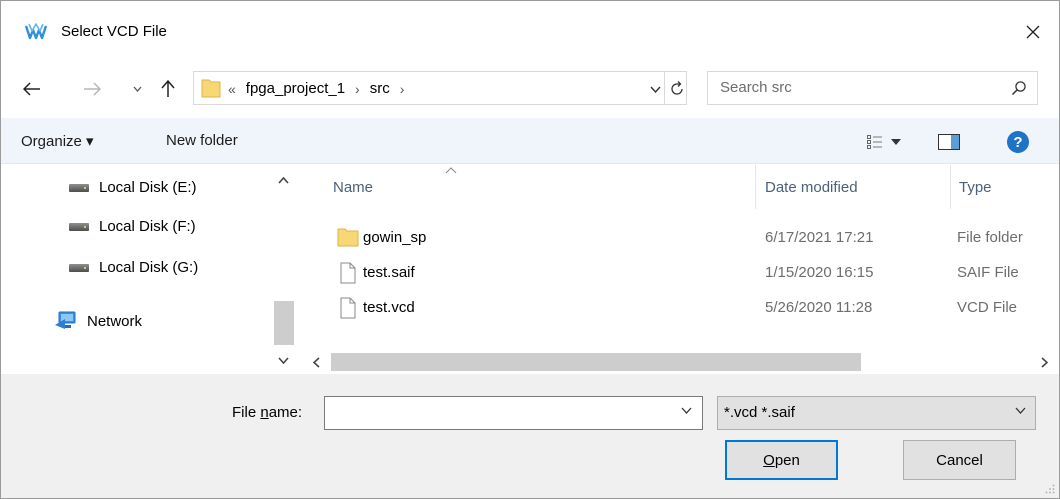 The height and width of the screenshot is (499, 1060). What do you see at coordinates (787, 460) in the screenshot?
I see `label-text: pen` at bounding box center [787, 460].